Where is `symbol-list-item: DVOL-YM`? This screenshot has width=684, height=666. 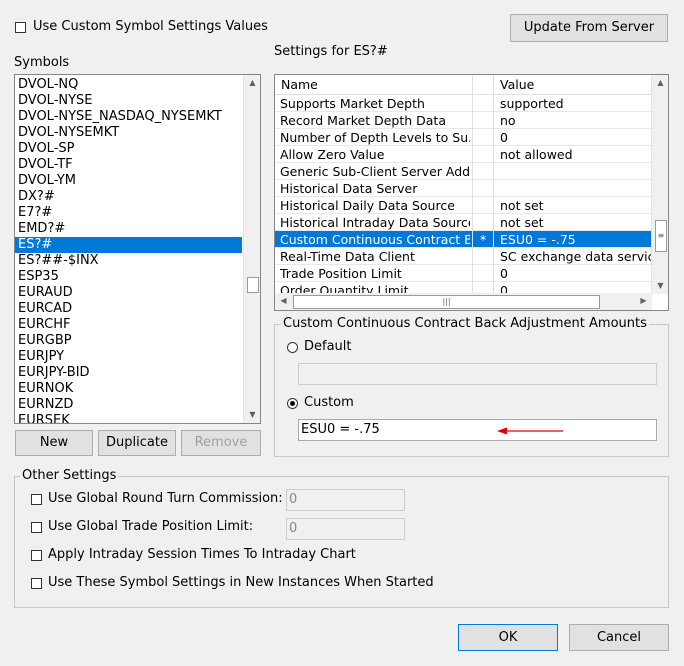
symbol-list-item: DVOL-YM is located at coordinates (47, 181).